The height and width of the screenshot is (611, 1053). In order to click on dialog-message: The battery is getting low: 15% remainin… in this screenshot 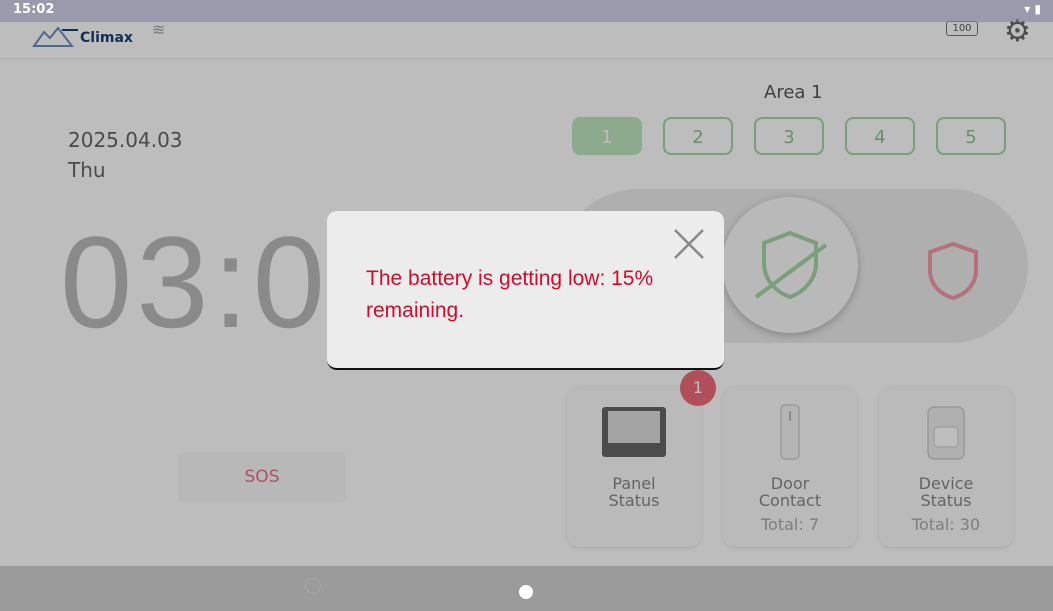, I will do `click(510, 294)`.